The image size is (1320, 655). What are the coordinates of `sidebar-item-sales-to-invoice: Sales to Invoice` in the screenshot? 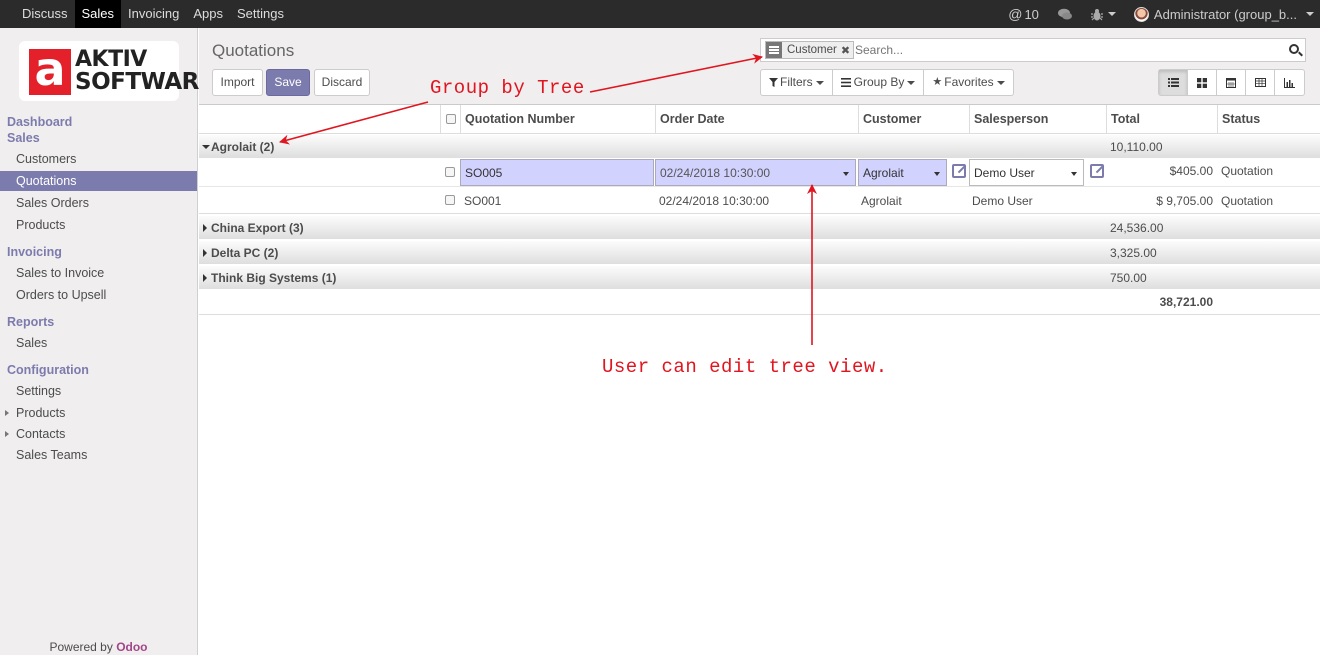 It's located at (98, 273).